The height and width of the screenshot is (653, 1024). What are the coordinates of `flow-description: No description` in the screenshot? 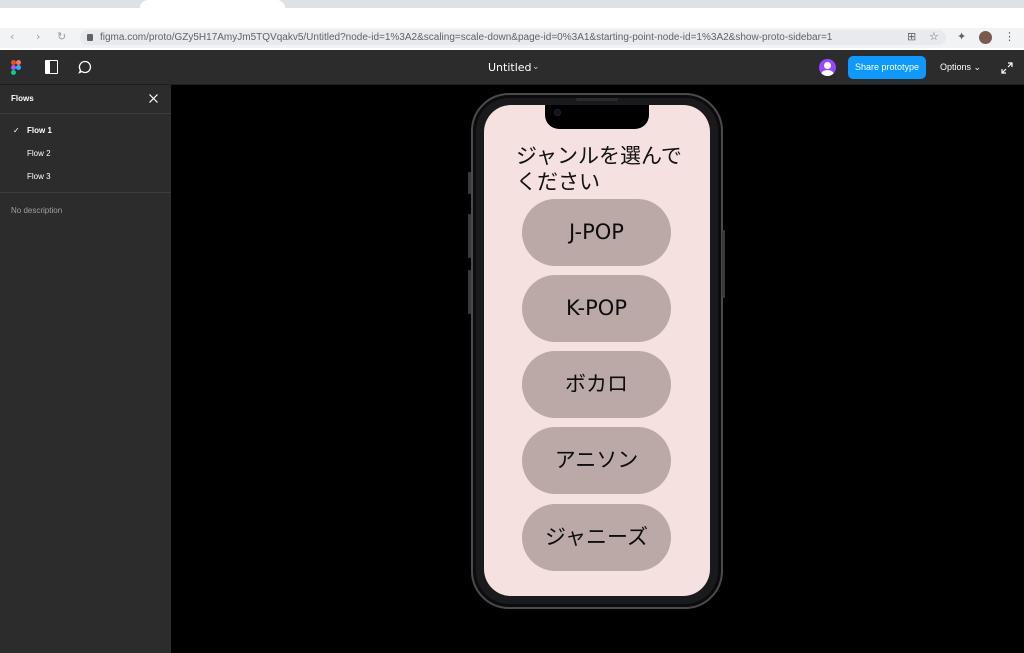 It's located at (37, 210).